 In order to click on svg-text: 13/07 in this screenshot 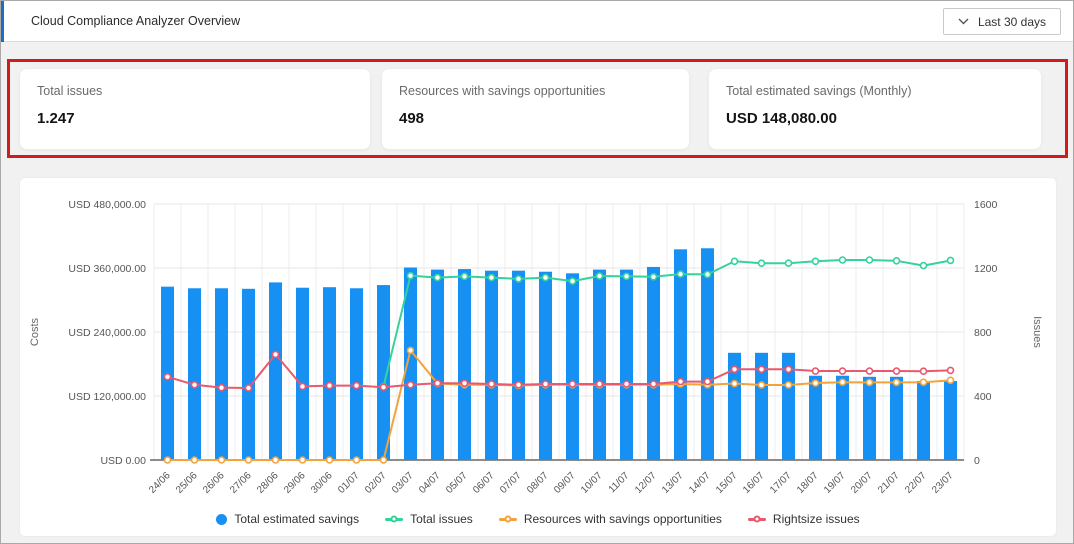, I will do `click(673, 483)`.